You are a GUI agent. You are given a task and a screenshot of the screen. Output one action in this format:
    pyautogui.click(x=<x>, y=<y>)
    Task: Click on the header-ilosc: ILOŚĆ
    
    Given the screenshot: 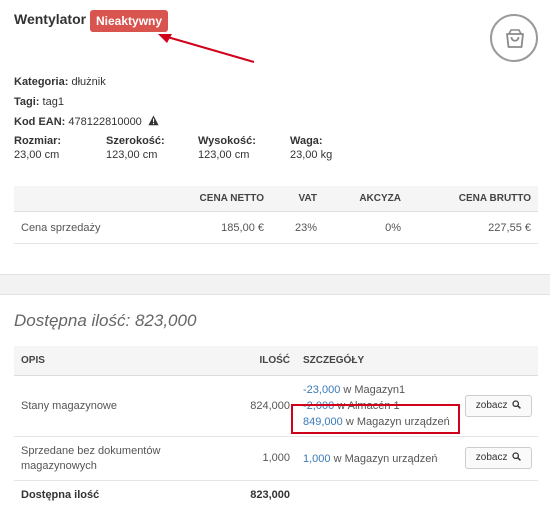 What is the action you would take?
    pyautogui.click(x=274, y=360)
    